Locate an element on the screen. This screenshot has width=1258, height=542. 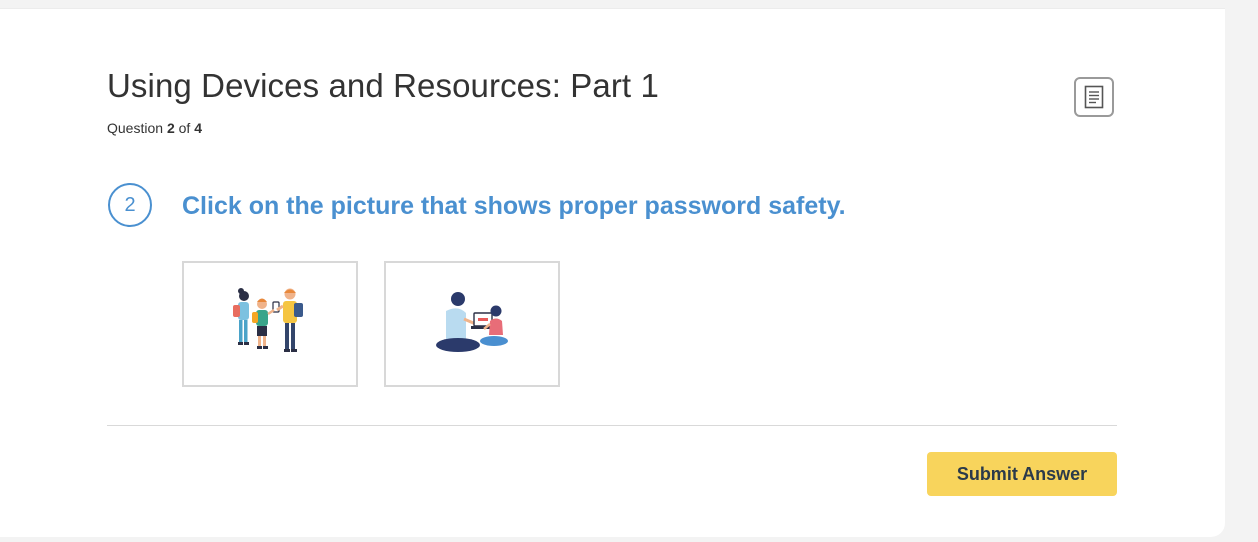
progress-prefix: Question is located at coordinates (135, 128).